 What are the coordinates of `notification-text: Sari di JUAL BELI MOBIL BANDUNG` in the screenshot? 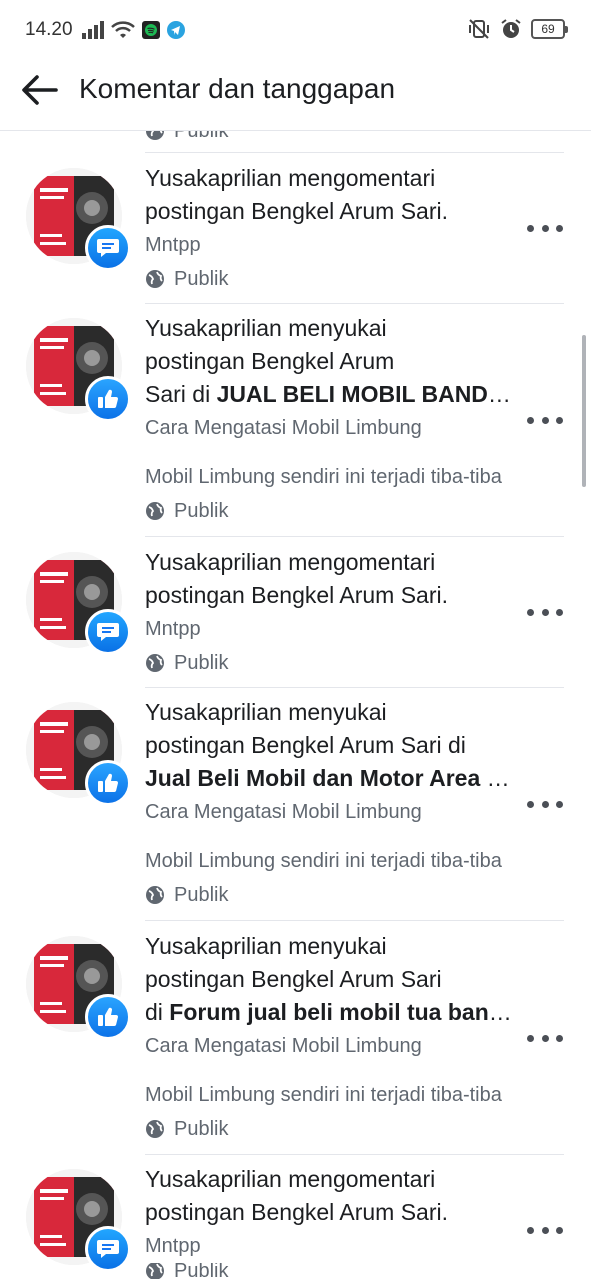 It's located at (329, 394).